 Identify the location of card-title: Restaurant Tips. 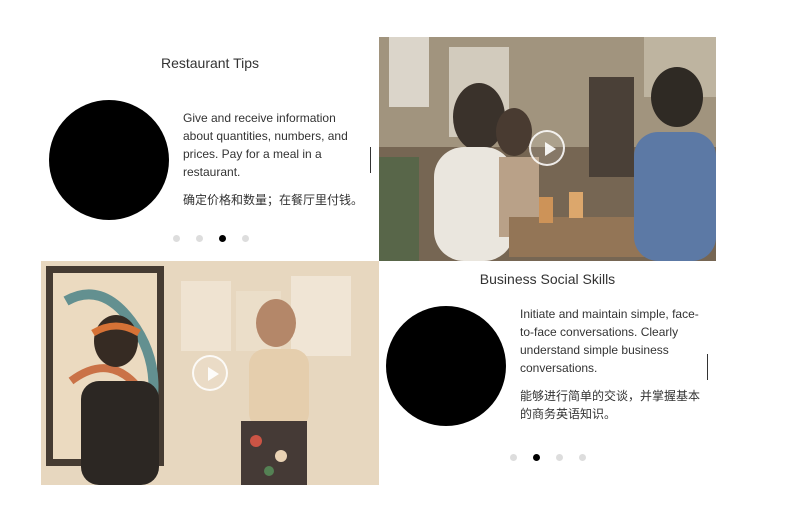
(210, 63).